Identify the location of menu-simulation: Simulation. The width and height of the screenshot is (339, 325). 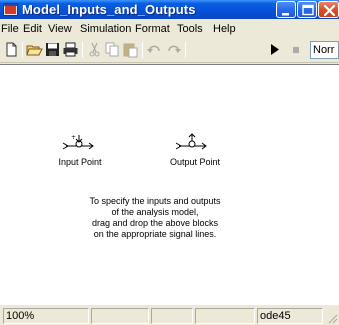
(105, 29).